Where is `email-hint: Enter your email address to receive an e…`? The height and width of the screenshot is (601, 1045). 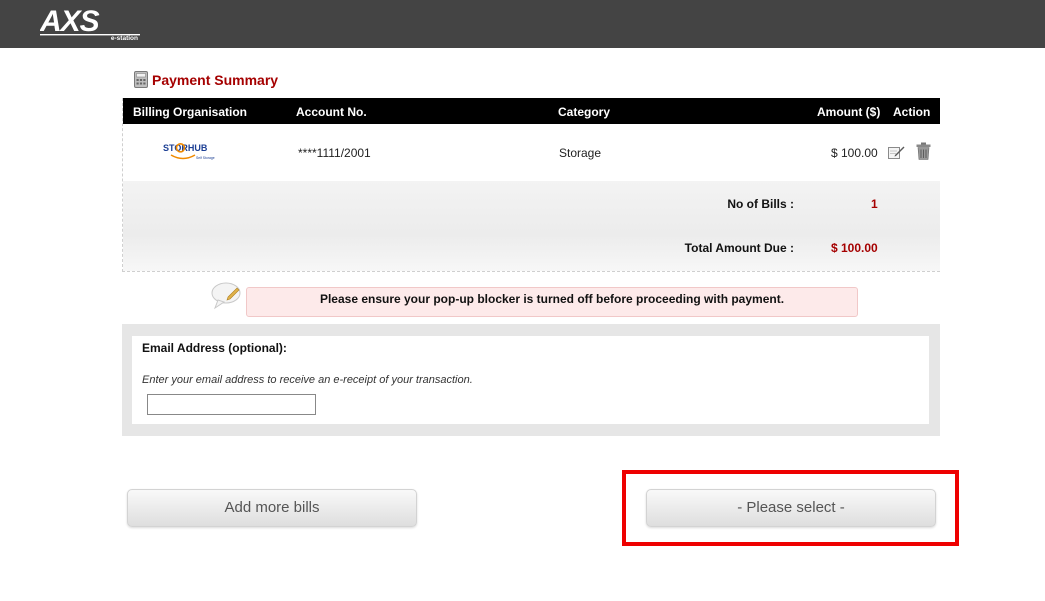 email-hint: Enter your email address to receive an e… is located at coordinates (307, 380).